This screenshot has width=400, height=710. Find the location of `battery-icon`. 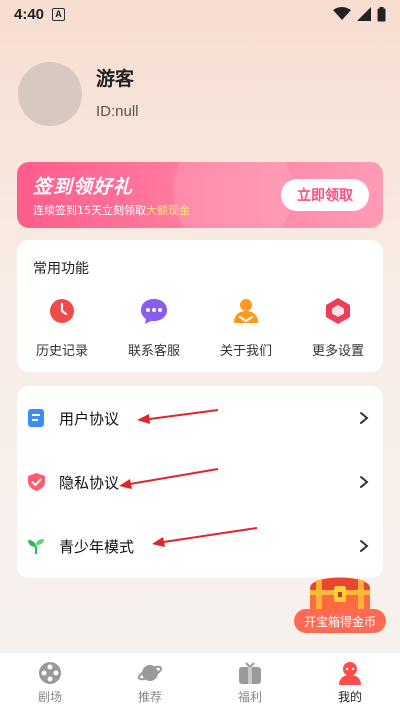

battery-icon is located at coordinates (381, 13).